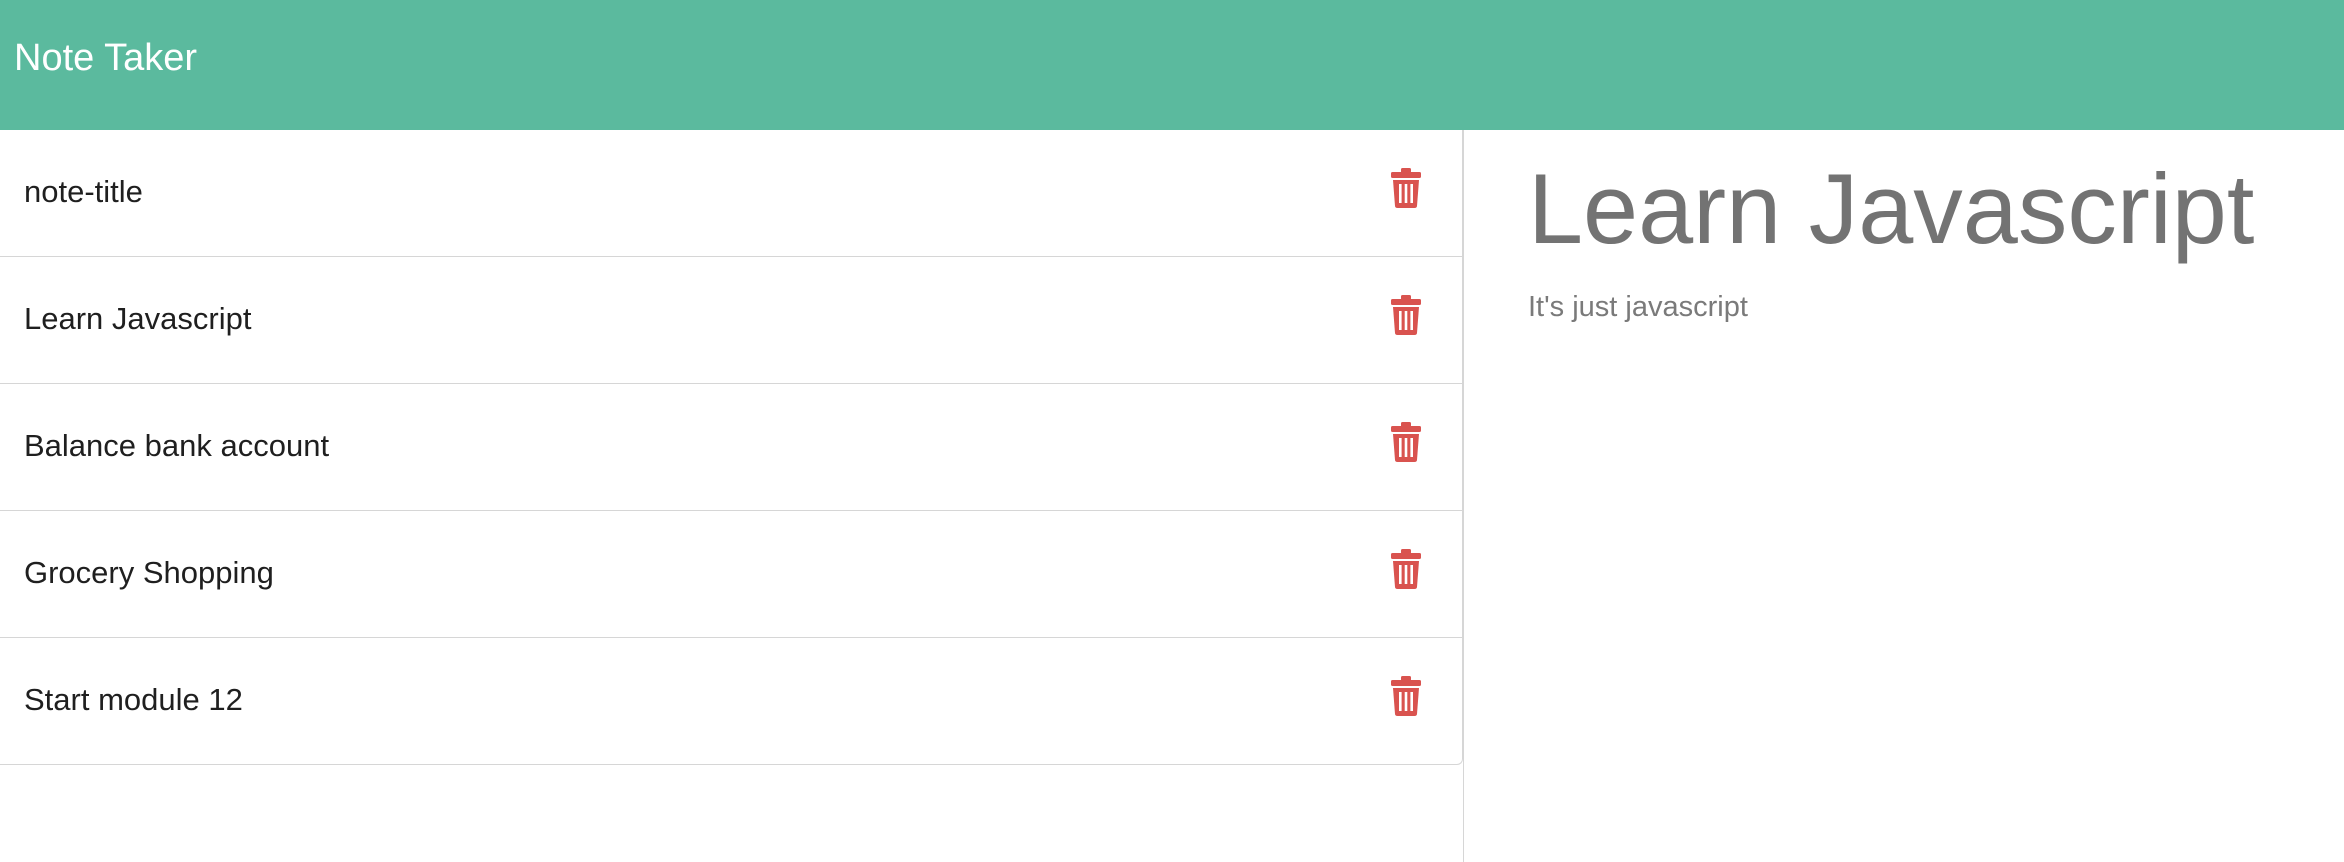  I want to click on note-list-item: Start module 12, so click(731, 701).